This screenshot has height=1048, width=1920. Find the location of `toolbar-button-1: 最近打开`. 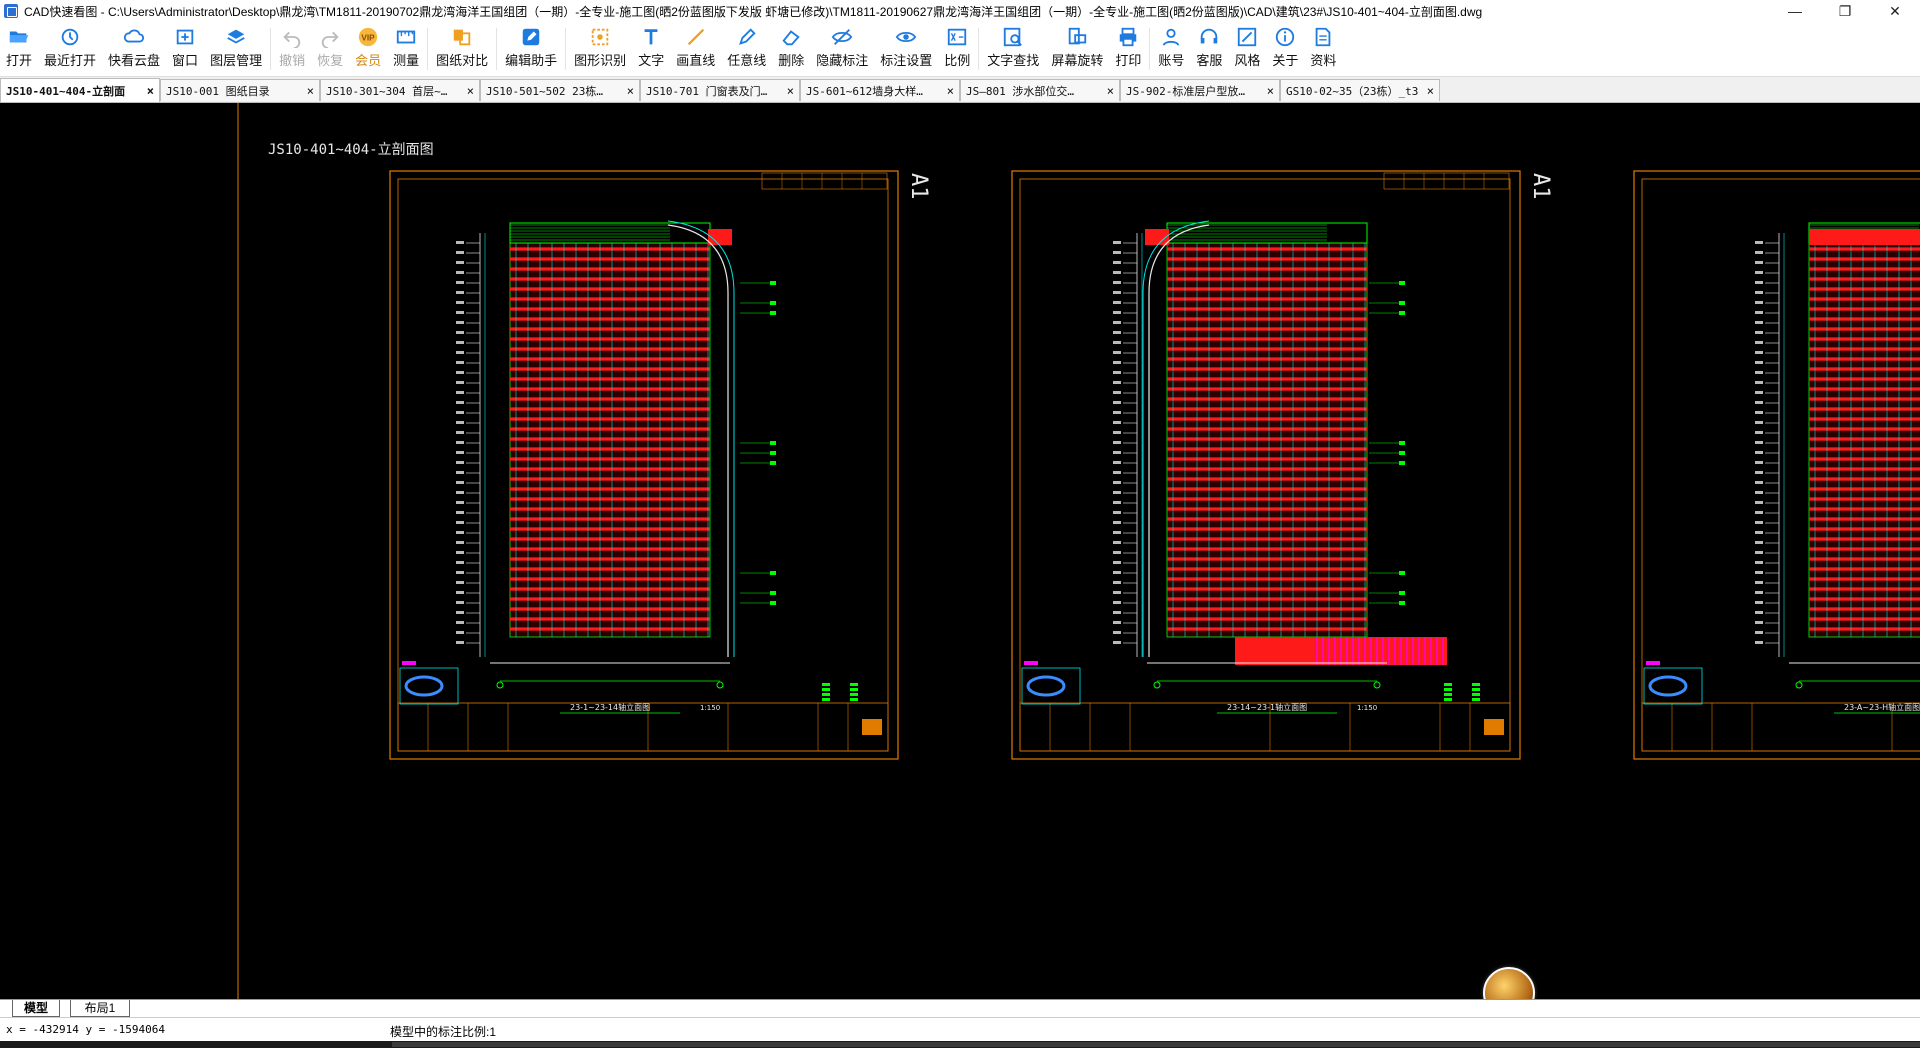

toolbar-button-1: 最近打开 is located at coordinates (70, 49).